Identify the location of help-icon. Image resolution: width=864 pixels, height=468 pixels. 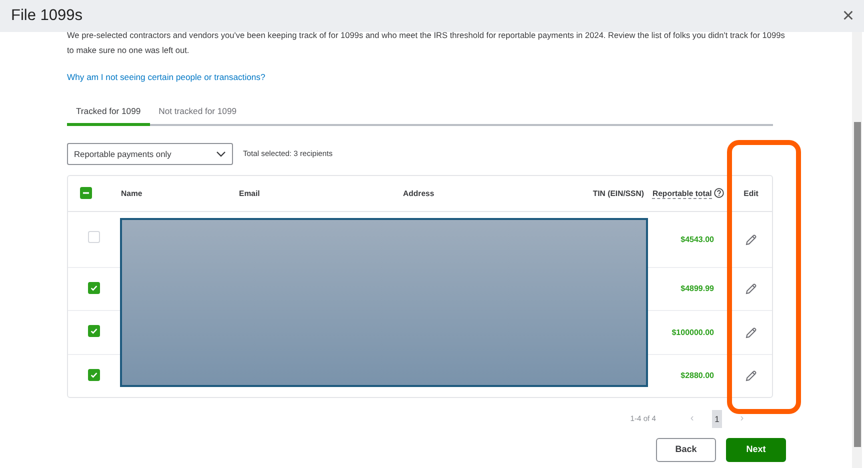
(719, 193).